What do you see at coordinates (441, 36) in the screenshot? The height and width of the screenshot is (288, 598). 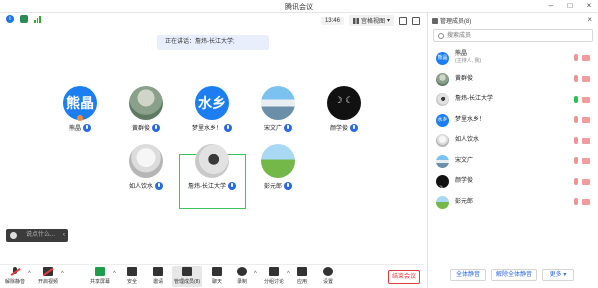 I see `search-icon` at bounding box center [441, 36].